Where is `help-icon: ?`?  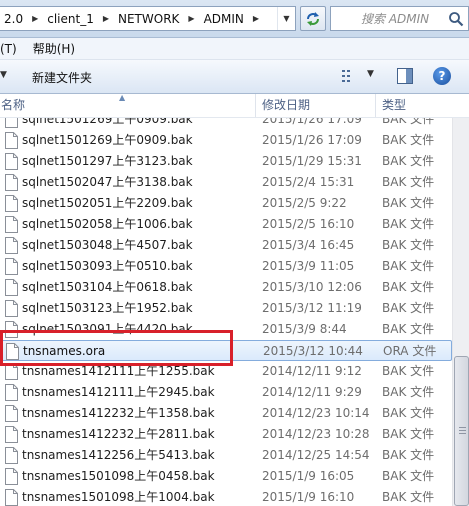 help-icon: ? is located at coordinates (442, 76).